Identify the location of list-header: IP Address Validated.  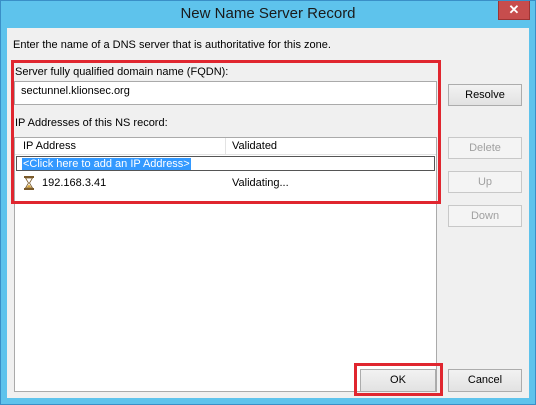
(225, 146).